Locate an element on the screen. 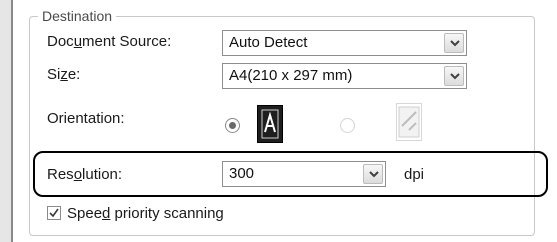 The width and height of the screenshot is (557, 242). speed-priority-label: Speed priority scanning is located at coordinates (145, 214).